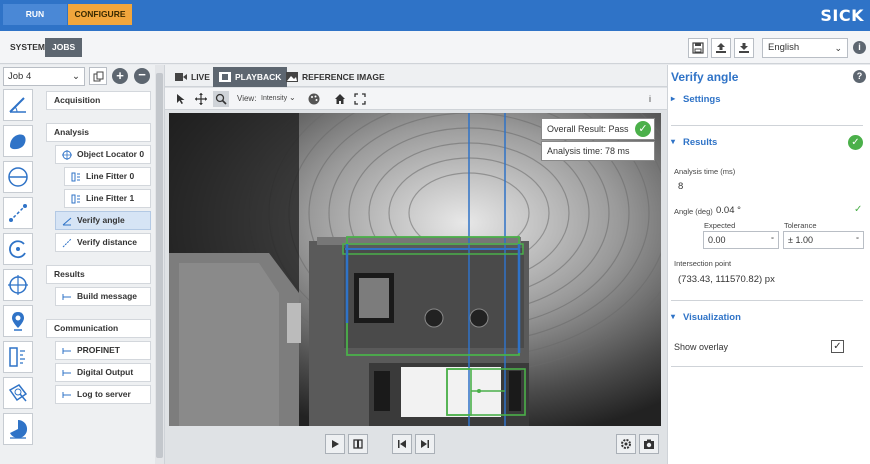 This screenshot has width=870, height=464. Describe the element at coordinates (67, 155) in the screenshot. I see `locator-icon` at that location.